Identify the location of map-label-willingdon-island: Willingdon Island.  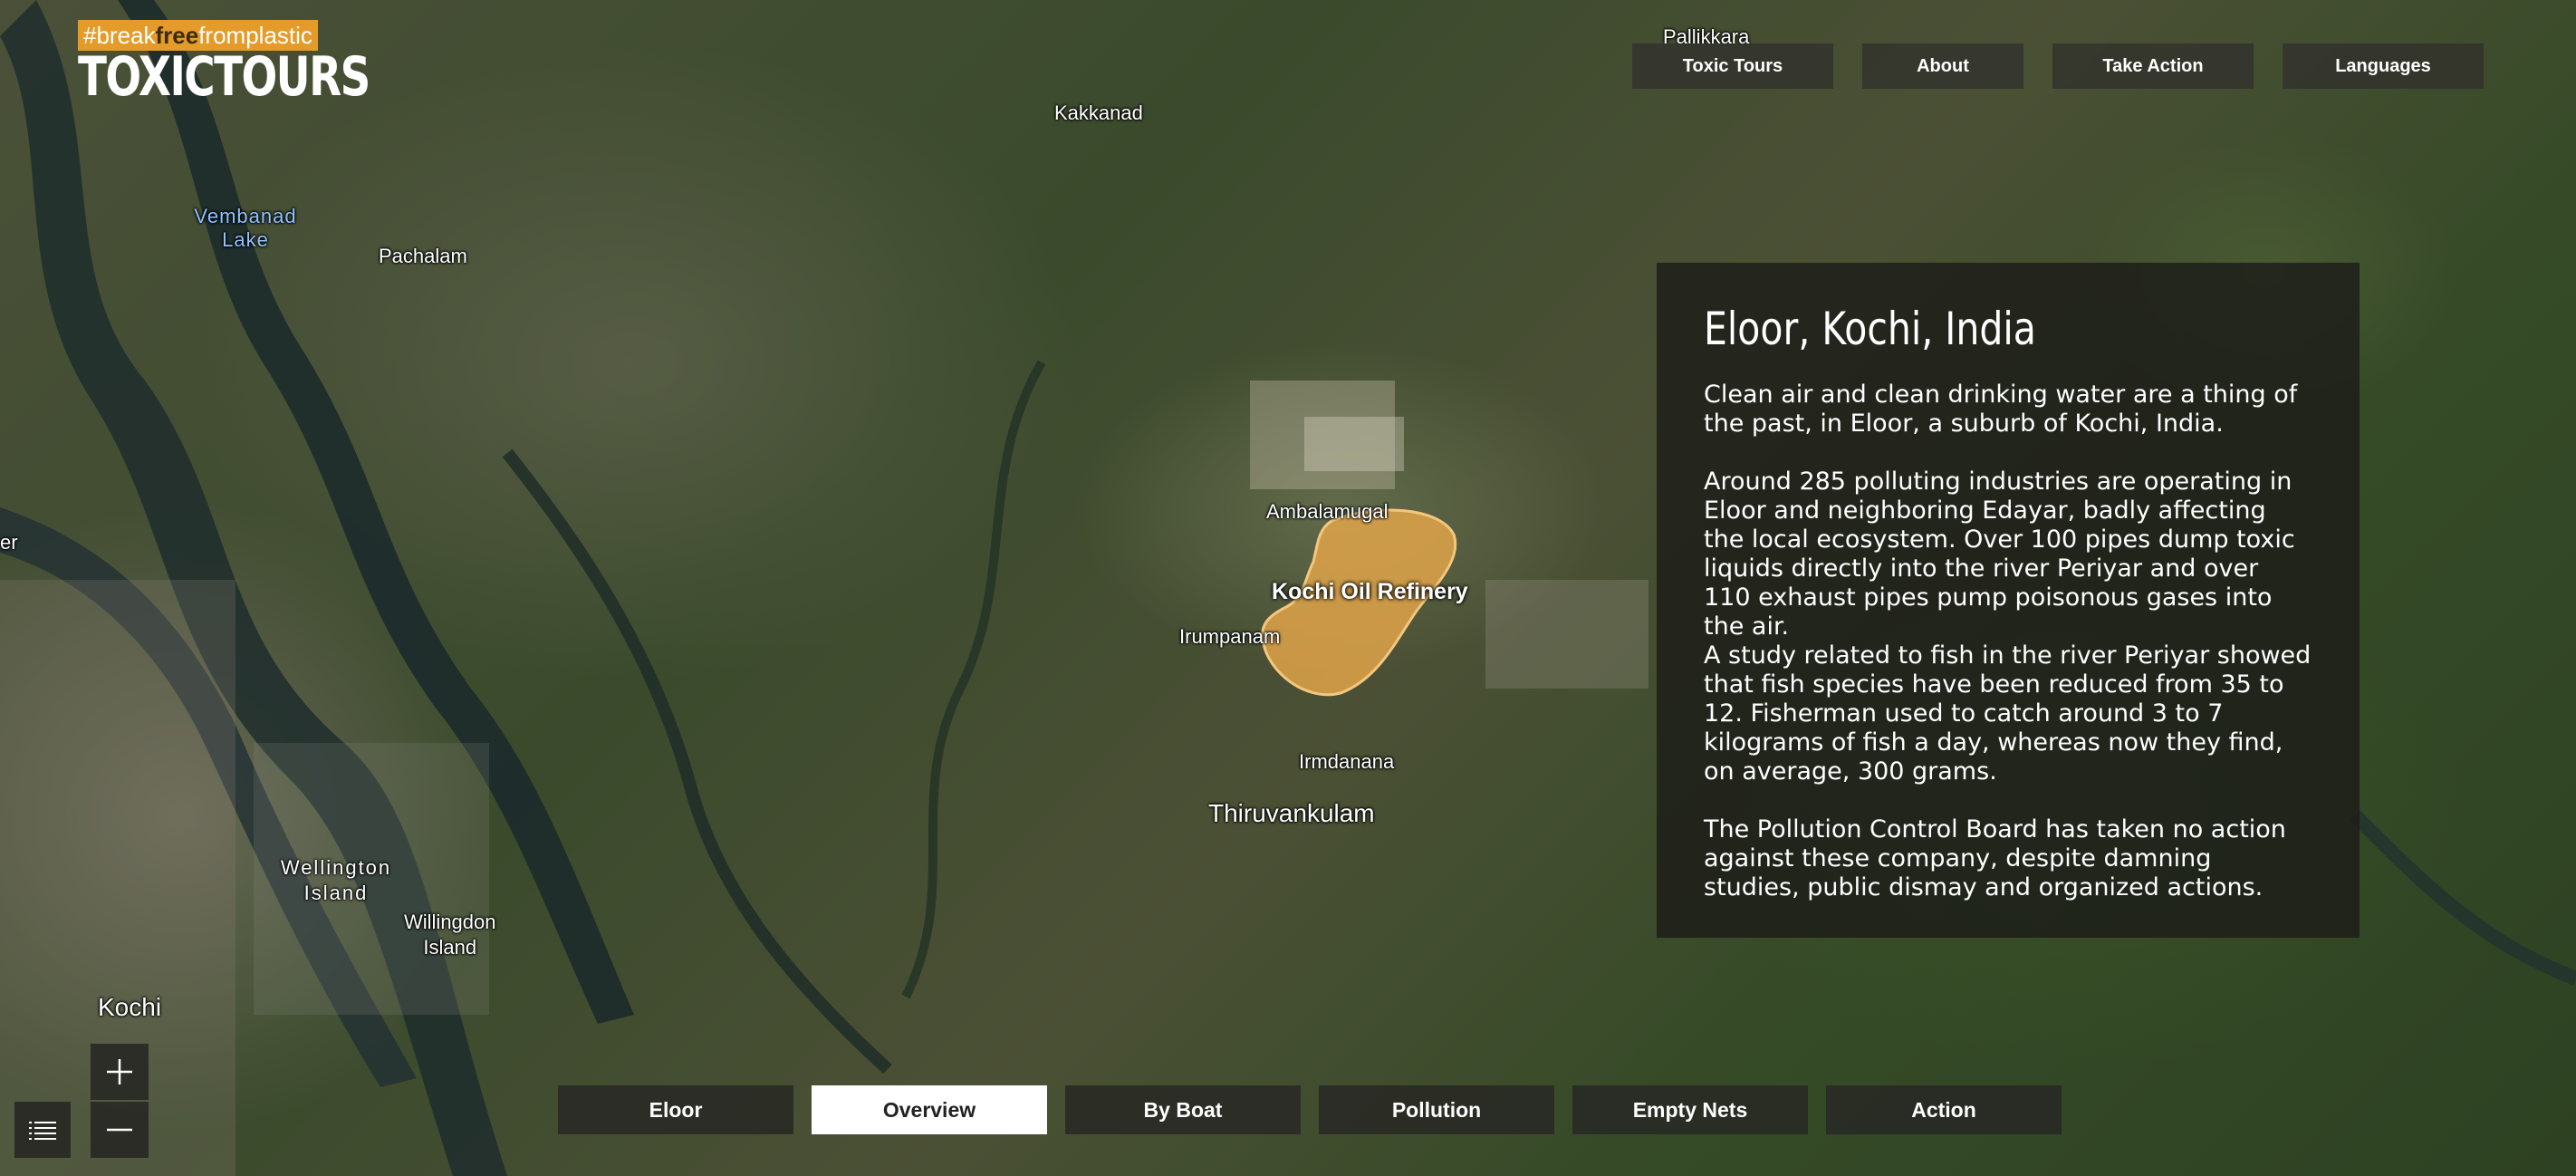
(450, 935).